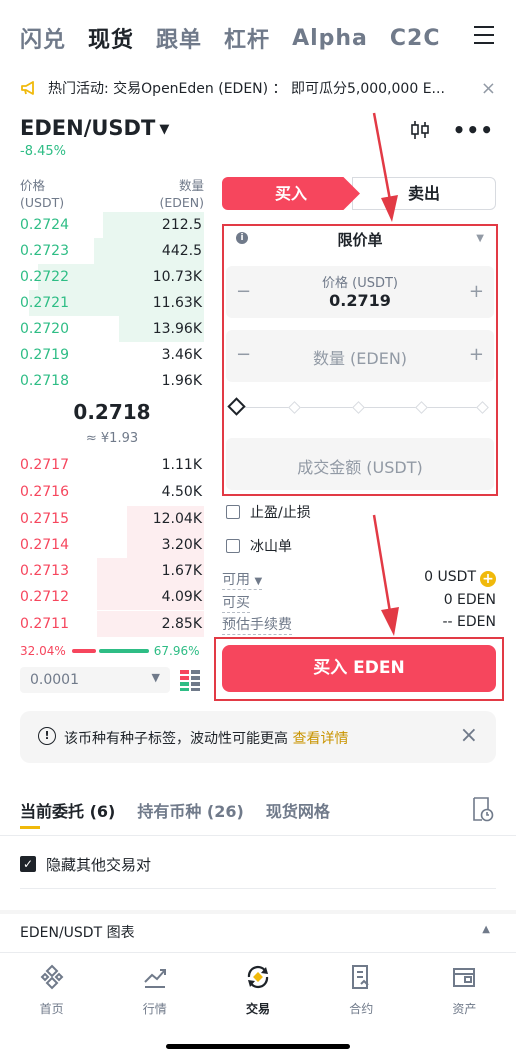 This screenshot has height=1056, width=516. I want to click on orderbook-row: 0.2721 11.63K, so click(112, 303).